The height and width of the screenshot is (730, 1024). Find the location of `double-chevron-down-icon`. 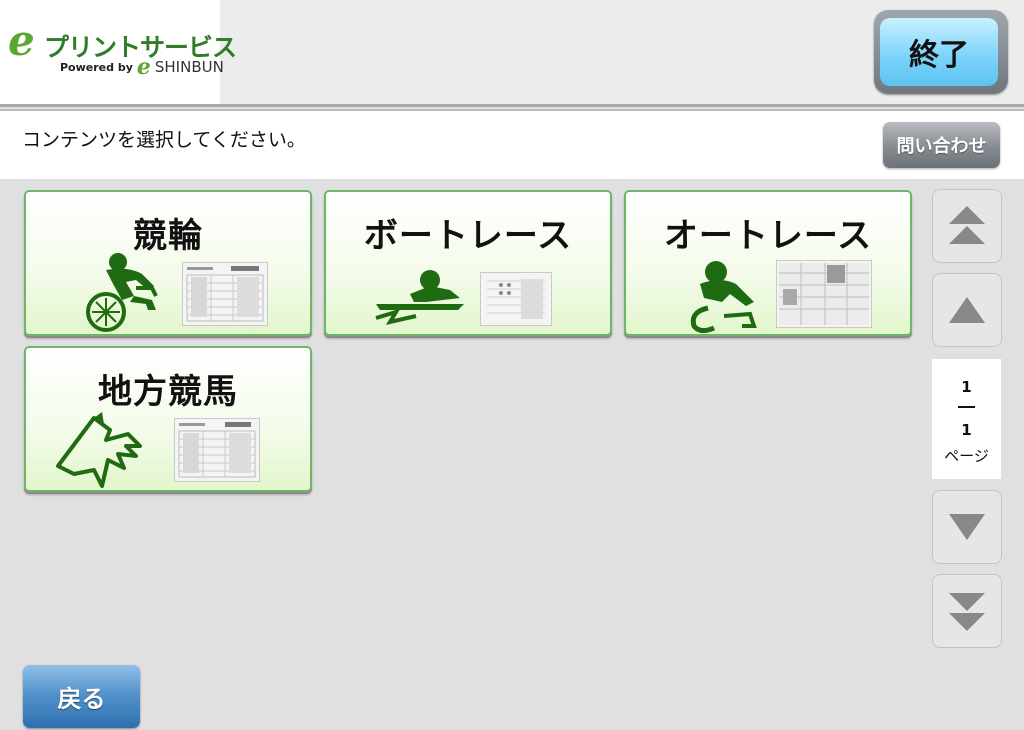

double-chevron-down-icon is located at coordinates (967, 612).